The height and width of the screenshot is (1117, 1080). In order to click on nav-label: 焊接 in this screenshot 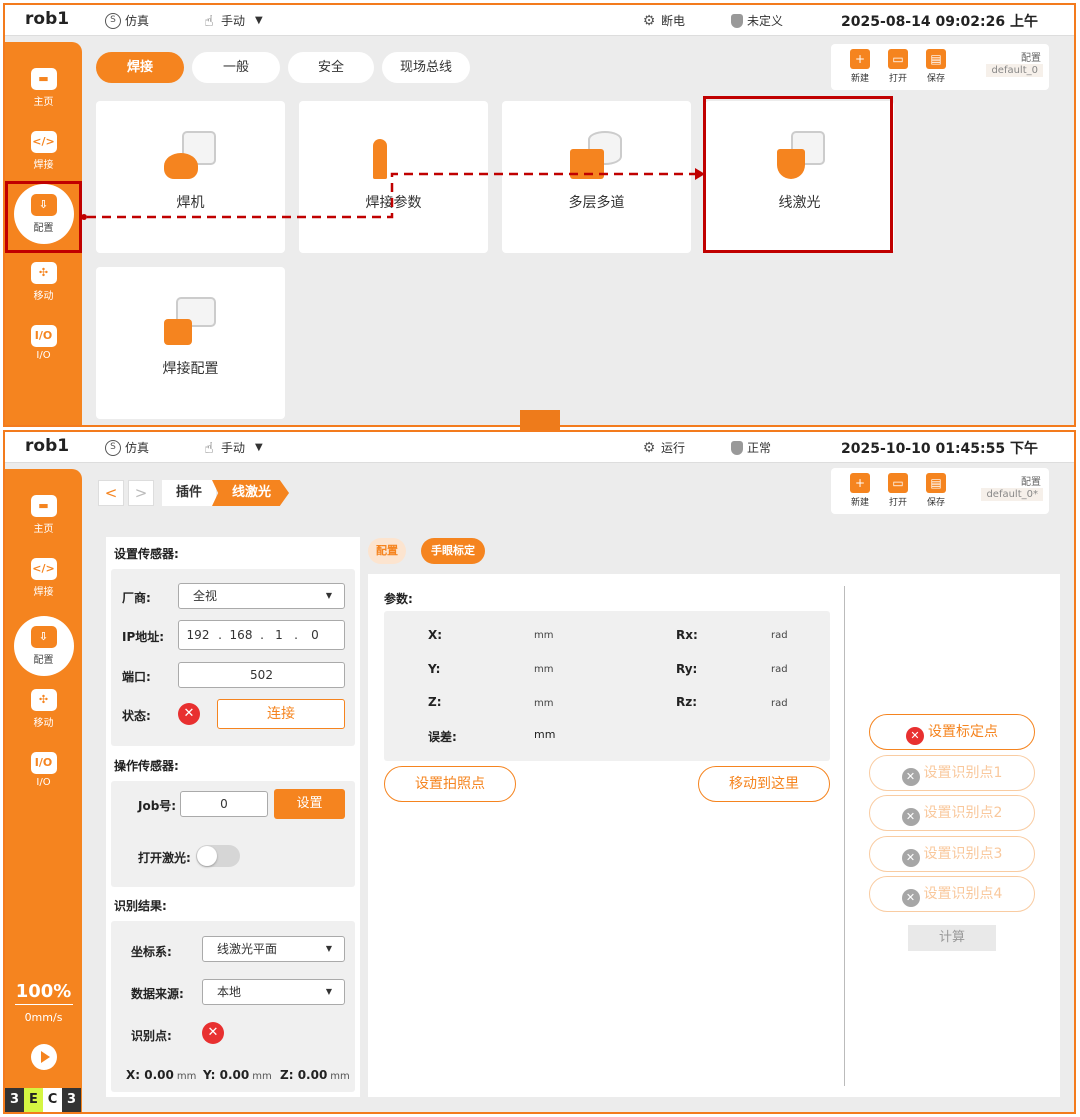, I will do `click(43, 592)`.